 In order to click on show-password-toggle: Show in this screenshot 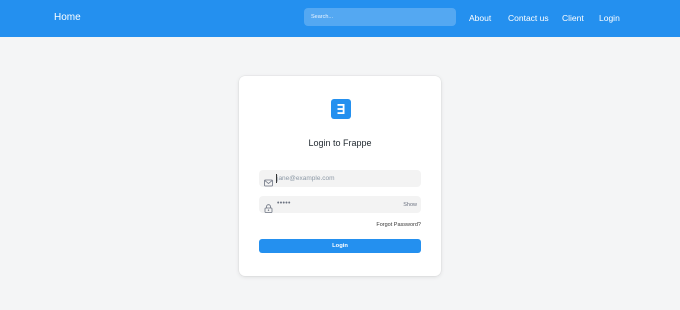, I will do `click(410, 205)`.